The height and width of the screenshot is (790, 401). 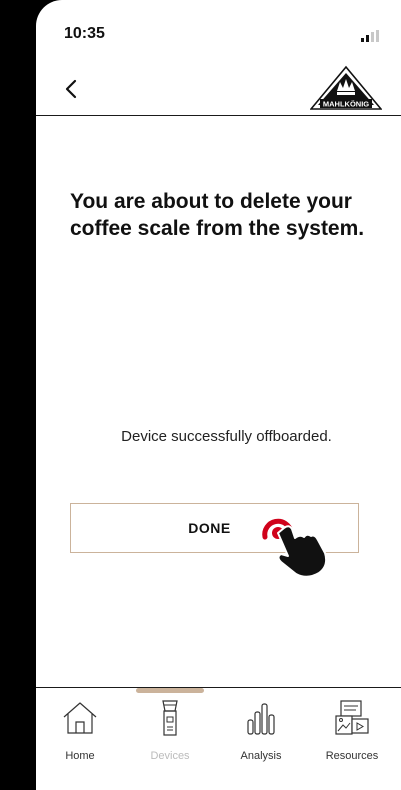 I want to click on bar-chart-icon, so click(x=261, y=719).